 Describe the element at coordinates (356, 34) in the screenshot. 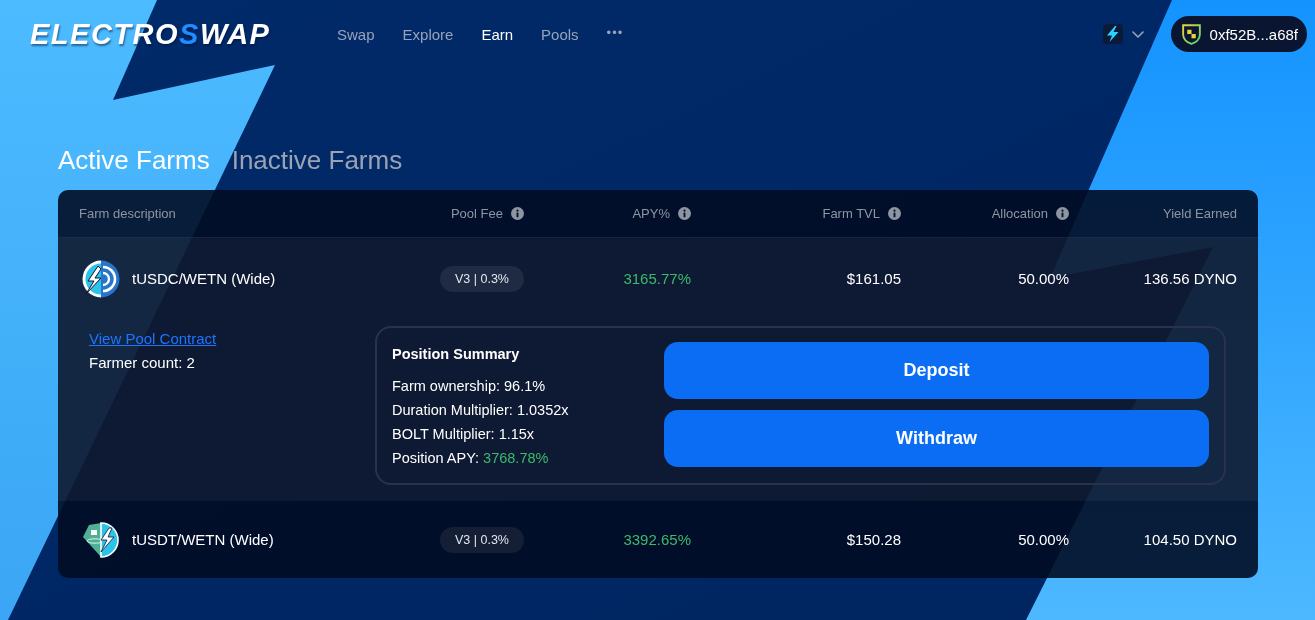

I see `nav-link: Swap` at that location.